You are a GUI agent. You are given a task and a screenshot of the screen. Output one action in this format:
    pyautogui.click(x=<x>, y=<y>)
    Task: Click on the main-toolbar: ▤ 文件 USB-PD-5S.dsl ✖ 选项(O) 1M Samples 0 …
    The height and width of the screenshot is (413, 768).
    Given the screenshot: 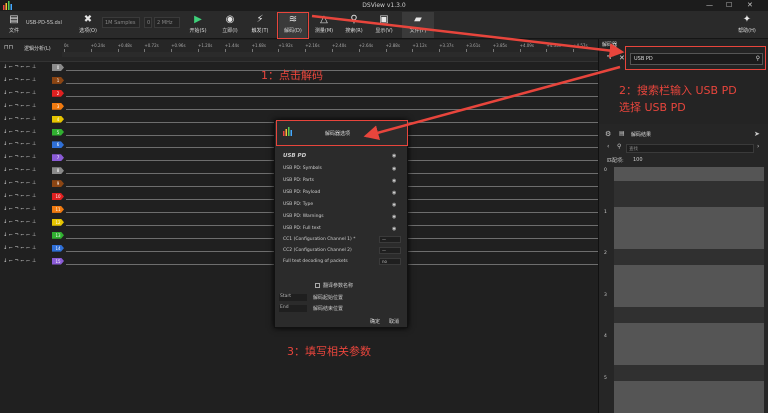 What is the action you would take?
    pyautogui.click(x=384, y=25)
    